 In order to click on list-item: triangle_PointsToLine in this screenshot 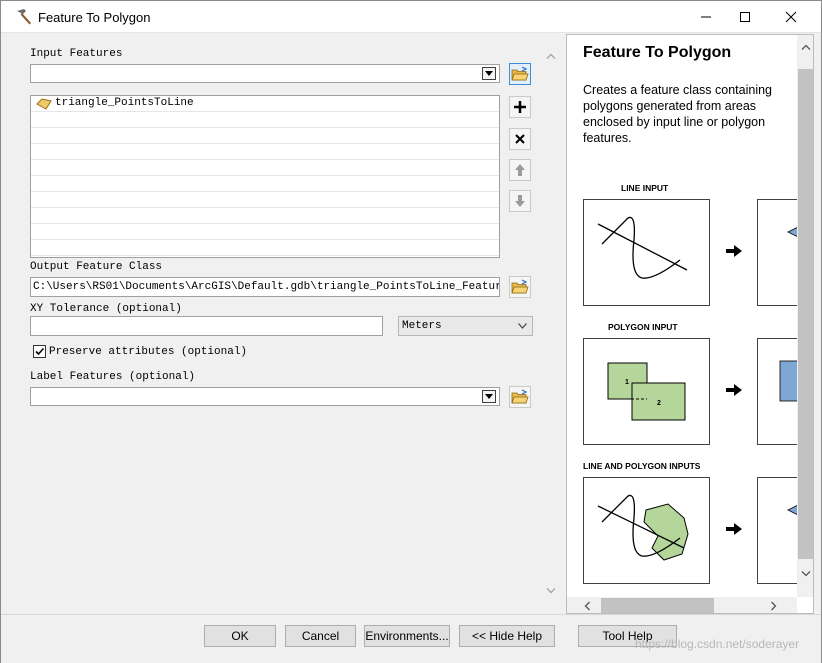, I will do `click(265, 104)`.